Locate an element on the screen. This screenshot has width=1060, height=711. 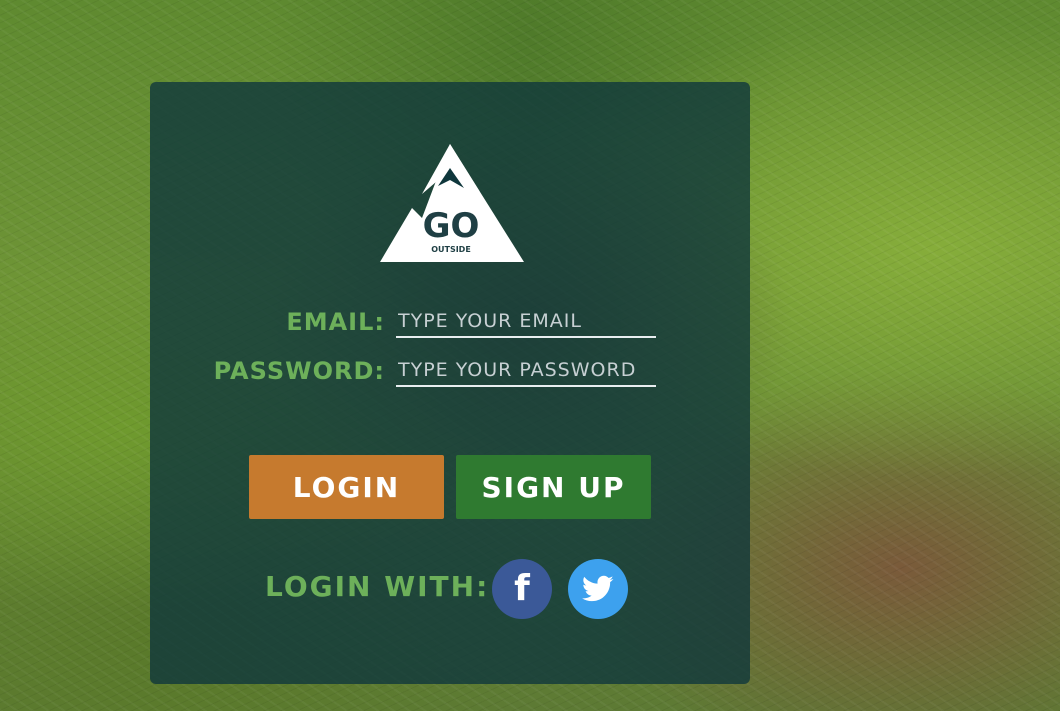
password-label: Password: is located at coordinates (299, 371).